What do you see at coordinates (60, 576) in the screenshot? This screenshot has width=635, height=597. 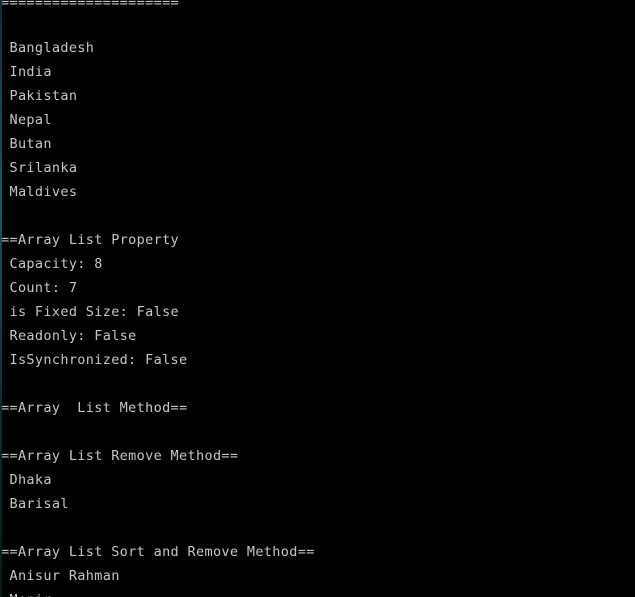 I see `console-line-name-anisur-rahman: Anisur Rahman` at bounding box center [60, 576].